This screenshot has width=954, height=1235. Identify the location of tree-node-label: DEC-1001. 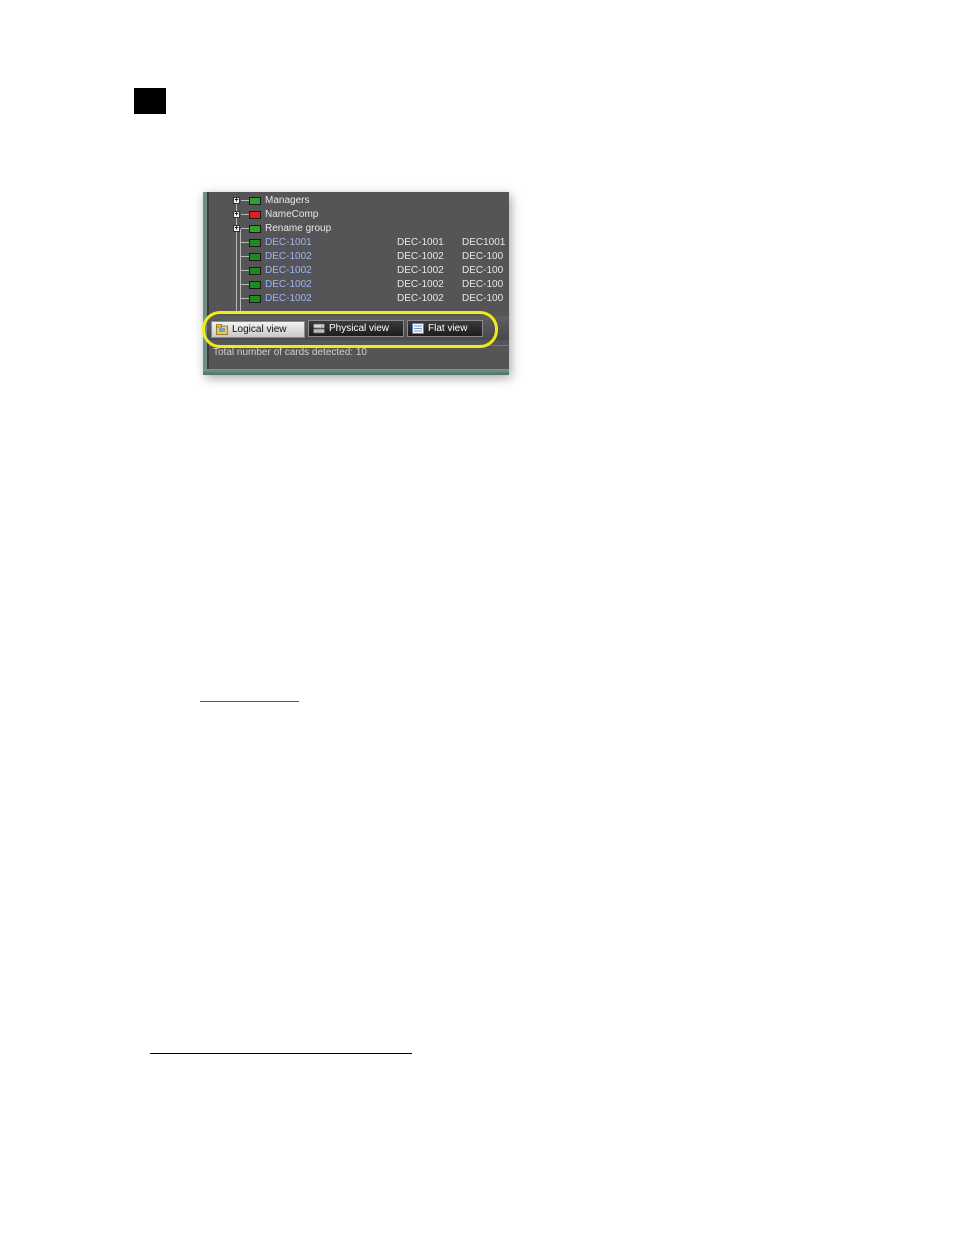
(288, 243).